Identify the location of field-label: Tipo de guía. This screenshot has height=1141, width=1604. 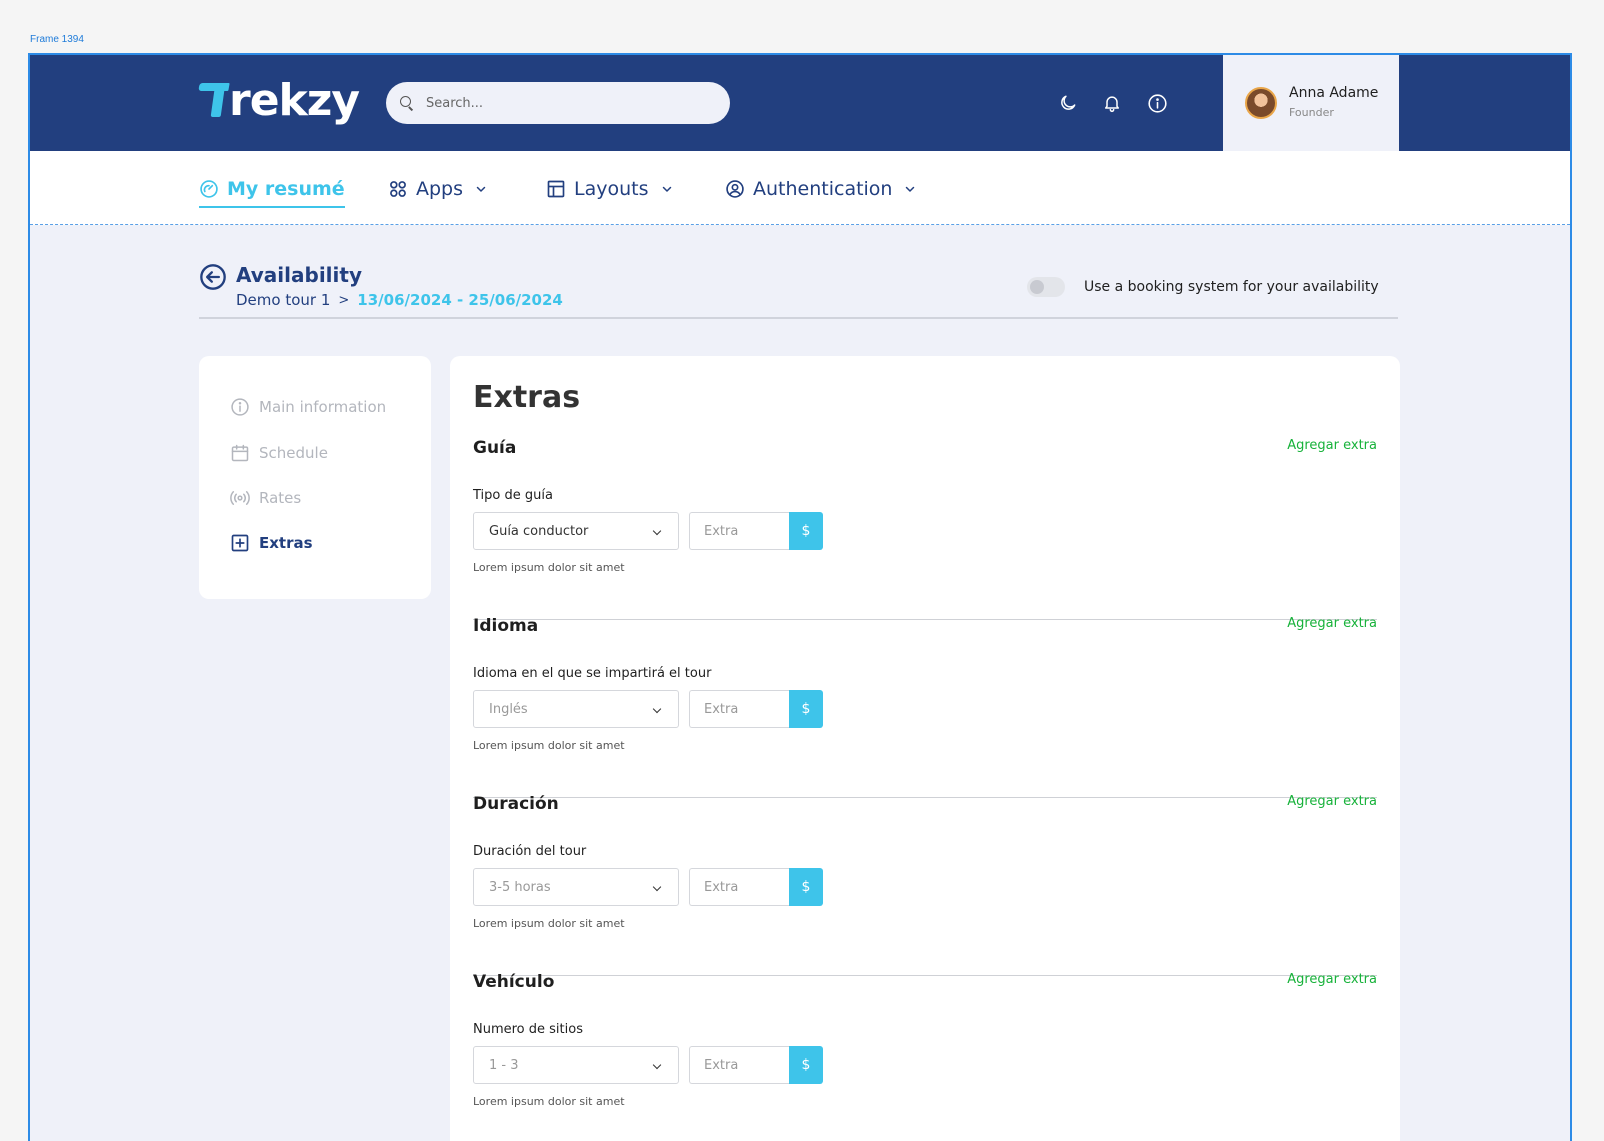
(513, 495).